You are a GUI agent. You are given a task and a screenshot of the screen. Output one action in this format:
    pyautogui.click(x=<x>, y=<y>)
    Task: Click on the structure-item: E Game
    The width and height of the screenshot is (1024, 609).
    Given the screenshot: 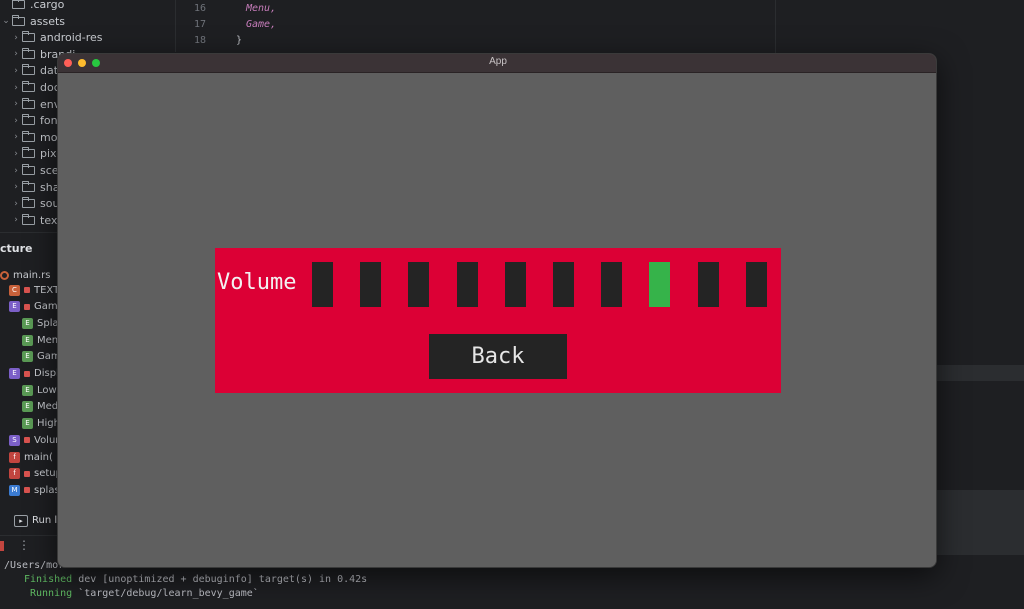 What is the action you would take?
    pyautogui.click(x=36, y=307)
    